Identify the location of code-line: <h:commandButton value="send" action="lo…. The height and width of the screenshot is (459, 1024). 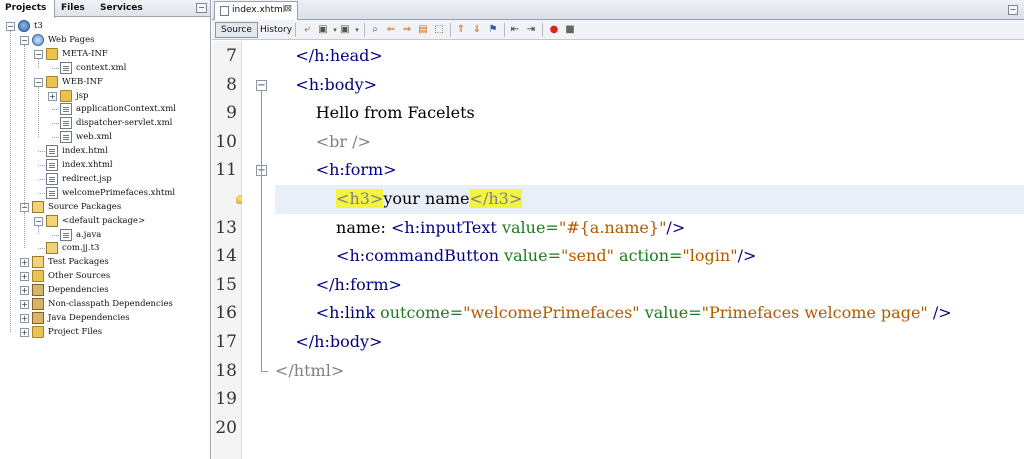
(649, 256).